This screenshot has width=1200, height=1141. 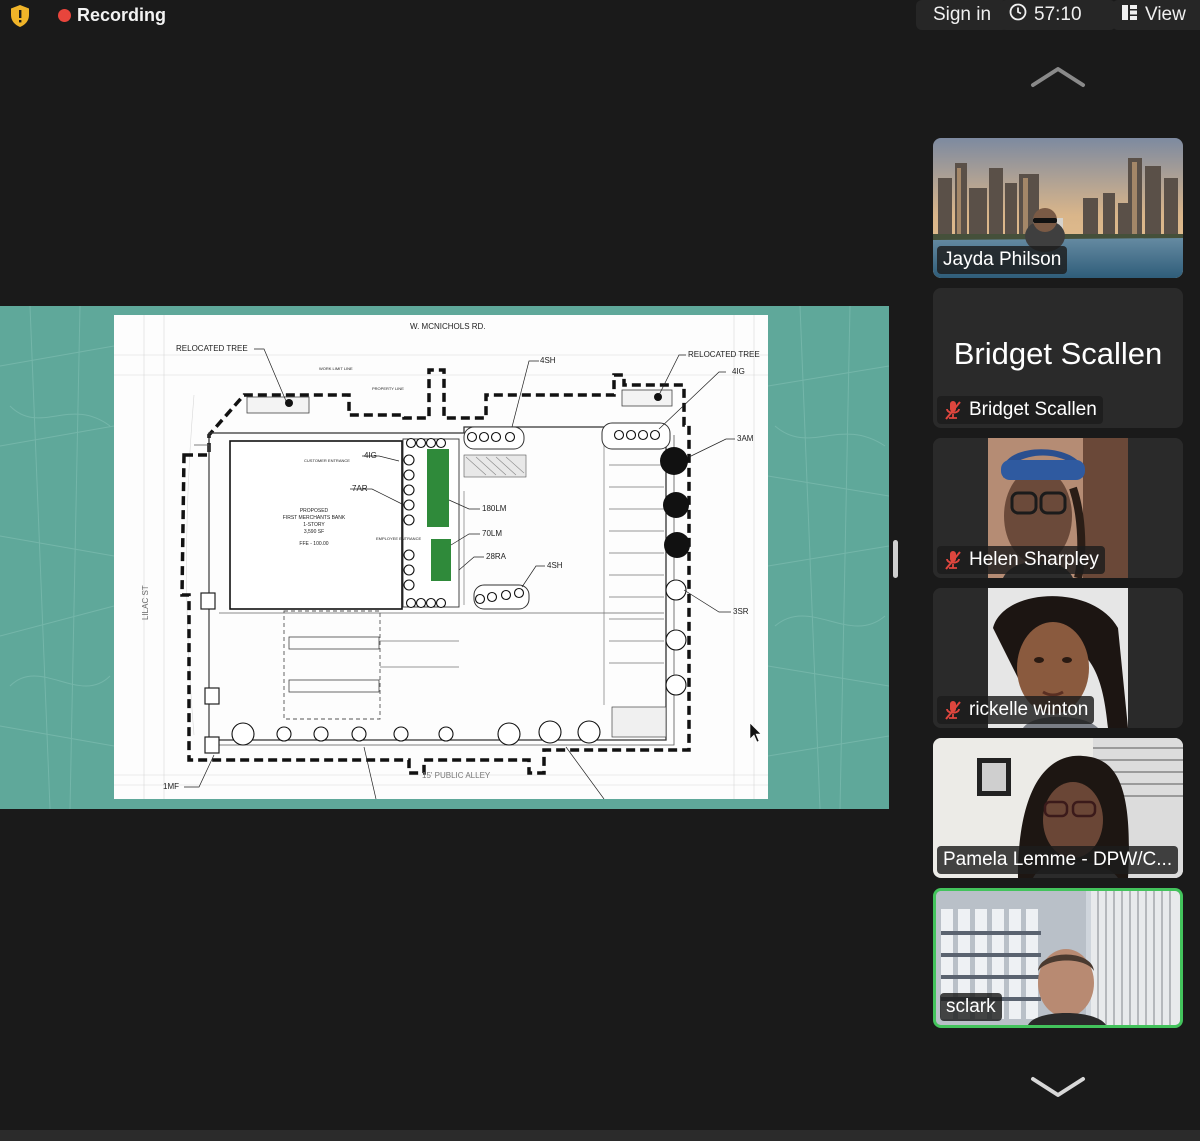 What do you see at coordinates (724, 354) in the screenshot?
I see `plan-label-relocated-tree-right: RELOCATED TREE` at bounding box center [724, 354].